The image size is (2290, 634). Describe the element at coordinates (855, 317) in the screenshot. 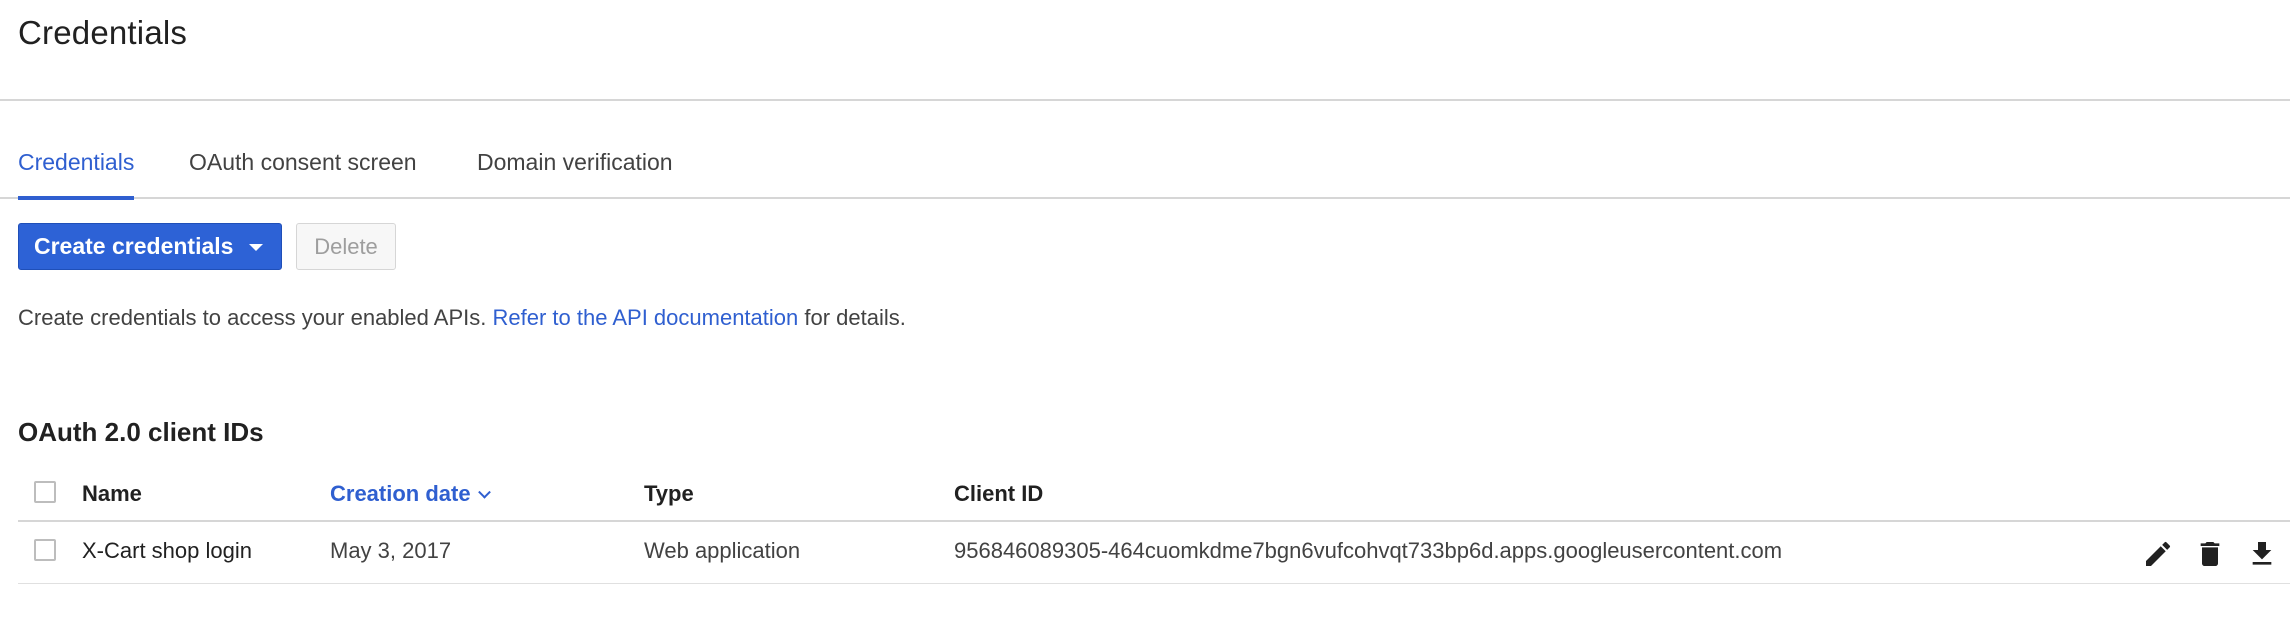

I see `info-suffix: for details.` at that location.